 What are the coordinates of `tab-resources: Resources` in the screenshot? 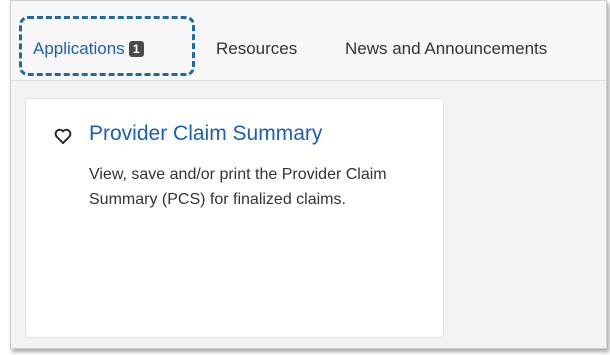 It's located at (256, 49).